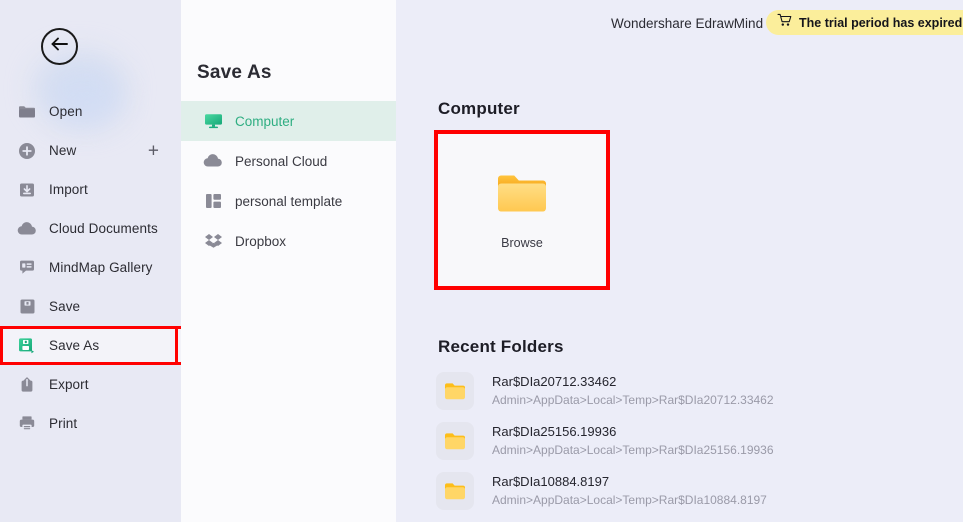 This screenshot has height=522, width=963. What do you see at coordinates (27, 190) in the screenshot?
I see `import-icon` at bounding box center [27, 190].